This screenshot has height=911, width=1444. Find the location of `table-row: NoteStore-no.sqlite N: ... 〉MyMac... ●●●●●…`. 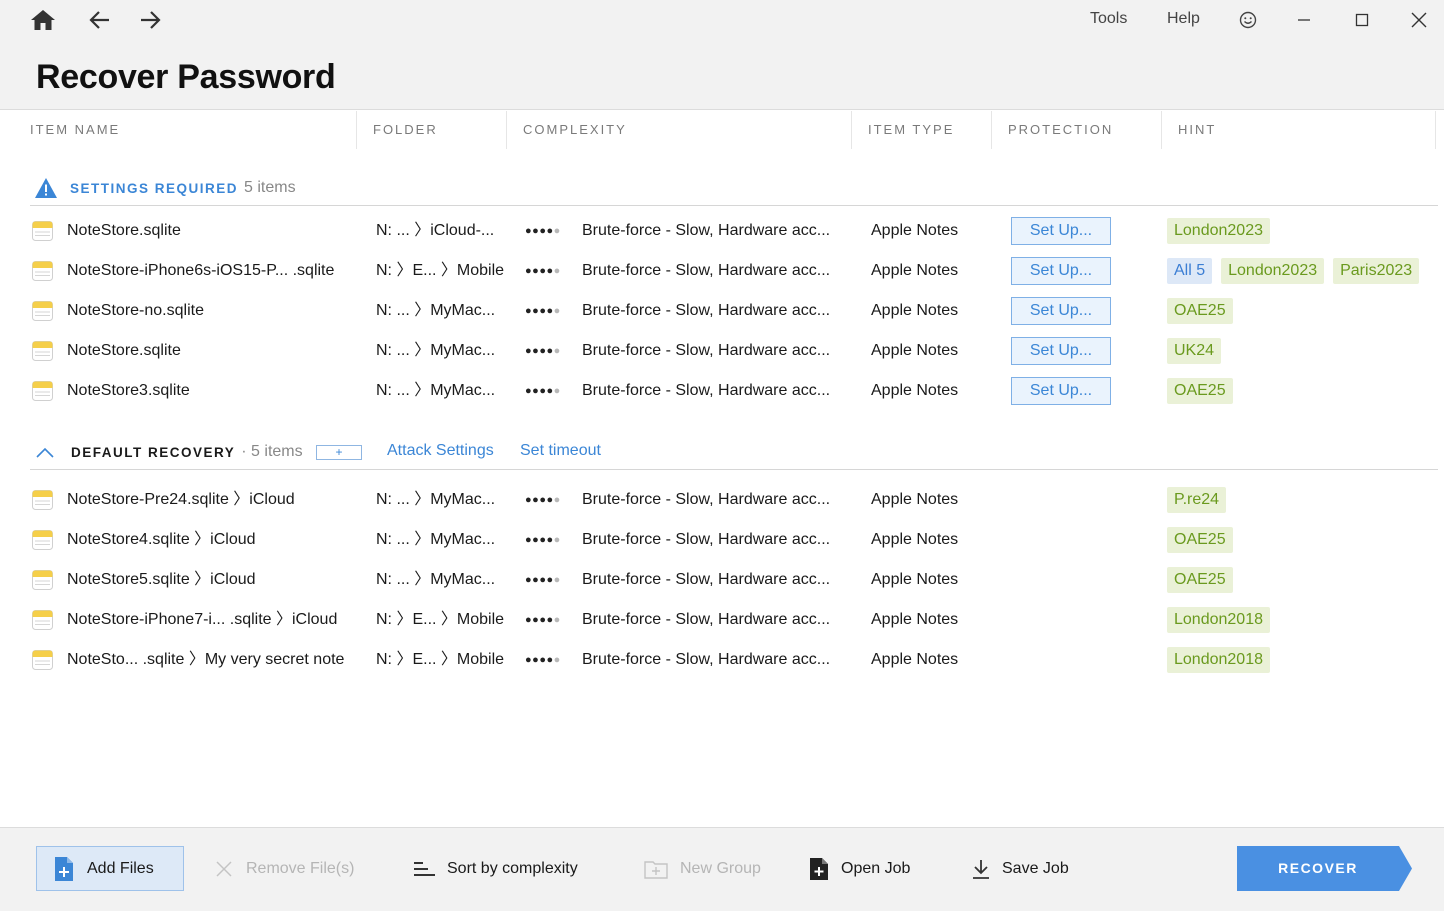

table-row: NoteStore-no.sqlite N: ... 〉MyMac... ●●●●●… is located at coordinates (722, 311).